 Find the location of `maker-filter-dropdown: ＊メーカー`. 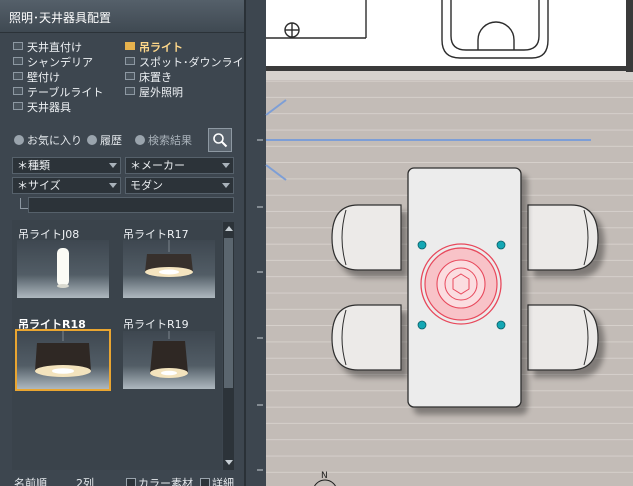

maker-filter-dropdown: ＊メーカー is located at coordinates (179, 165).